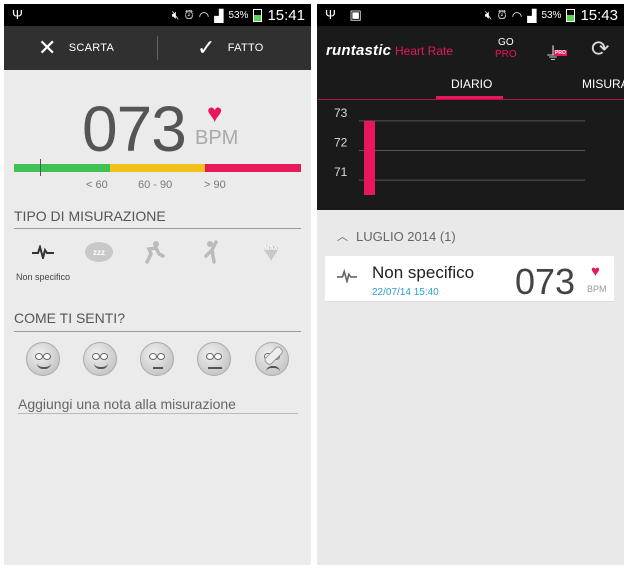 Image resolution: width=628 pixels, height=569 pixels. I want to click on measure-type-title: TIPO DI MISURAZIONE, so click(90, 216).